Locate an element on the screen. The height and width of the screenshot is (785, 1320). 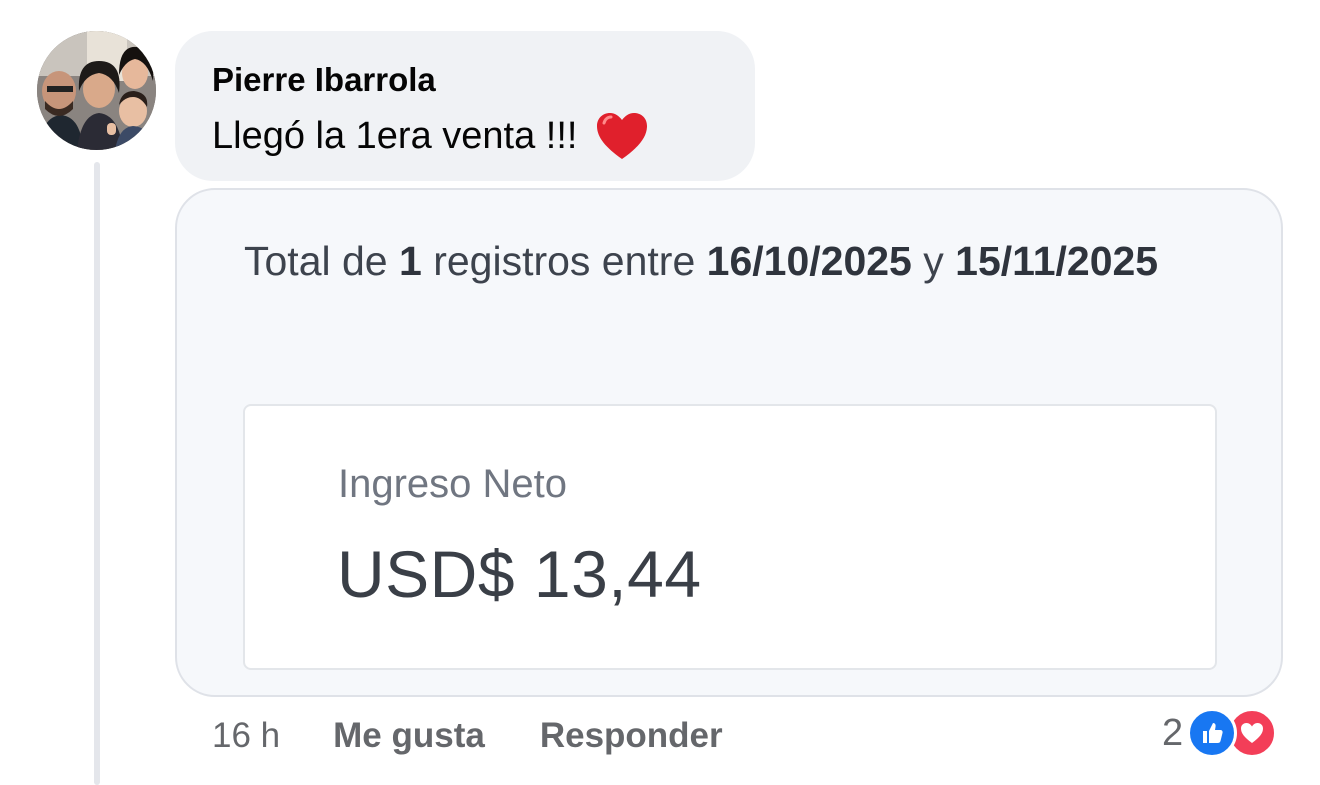
comment-author: Pierre Ibarrola is located at coordinates (324, 80).